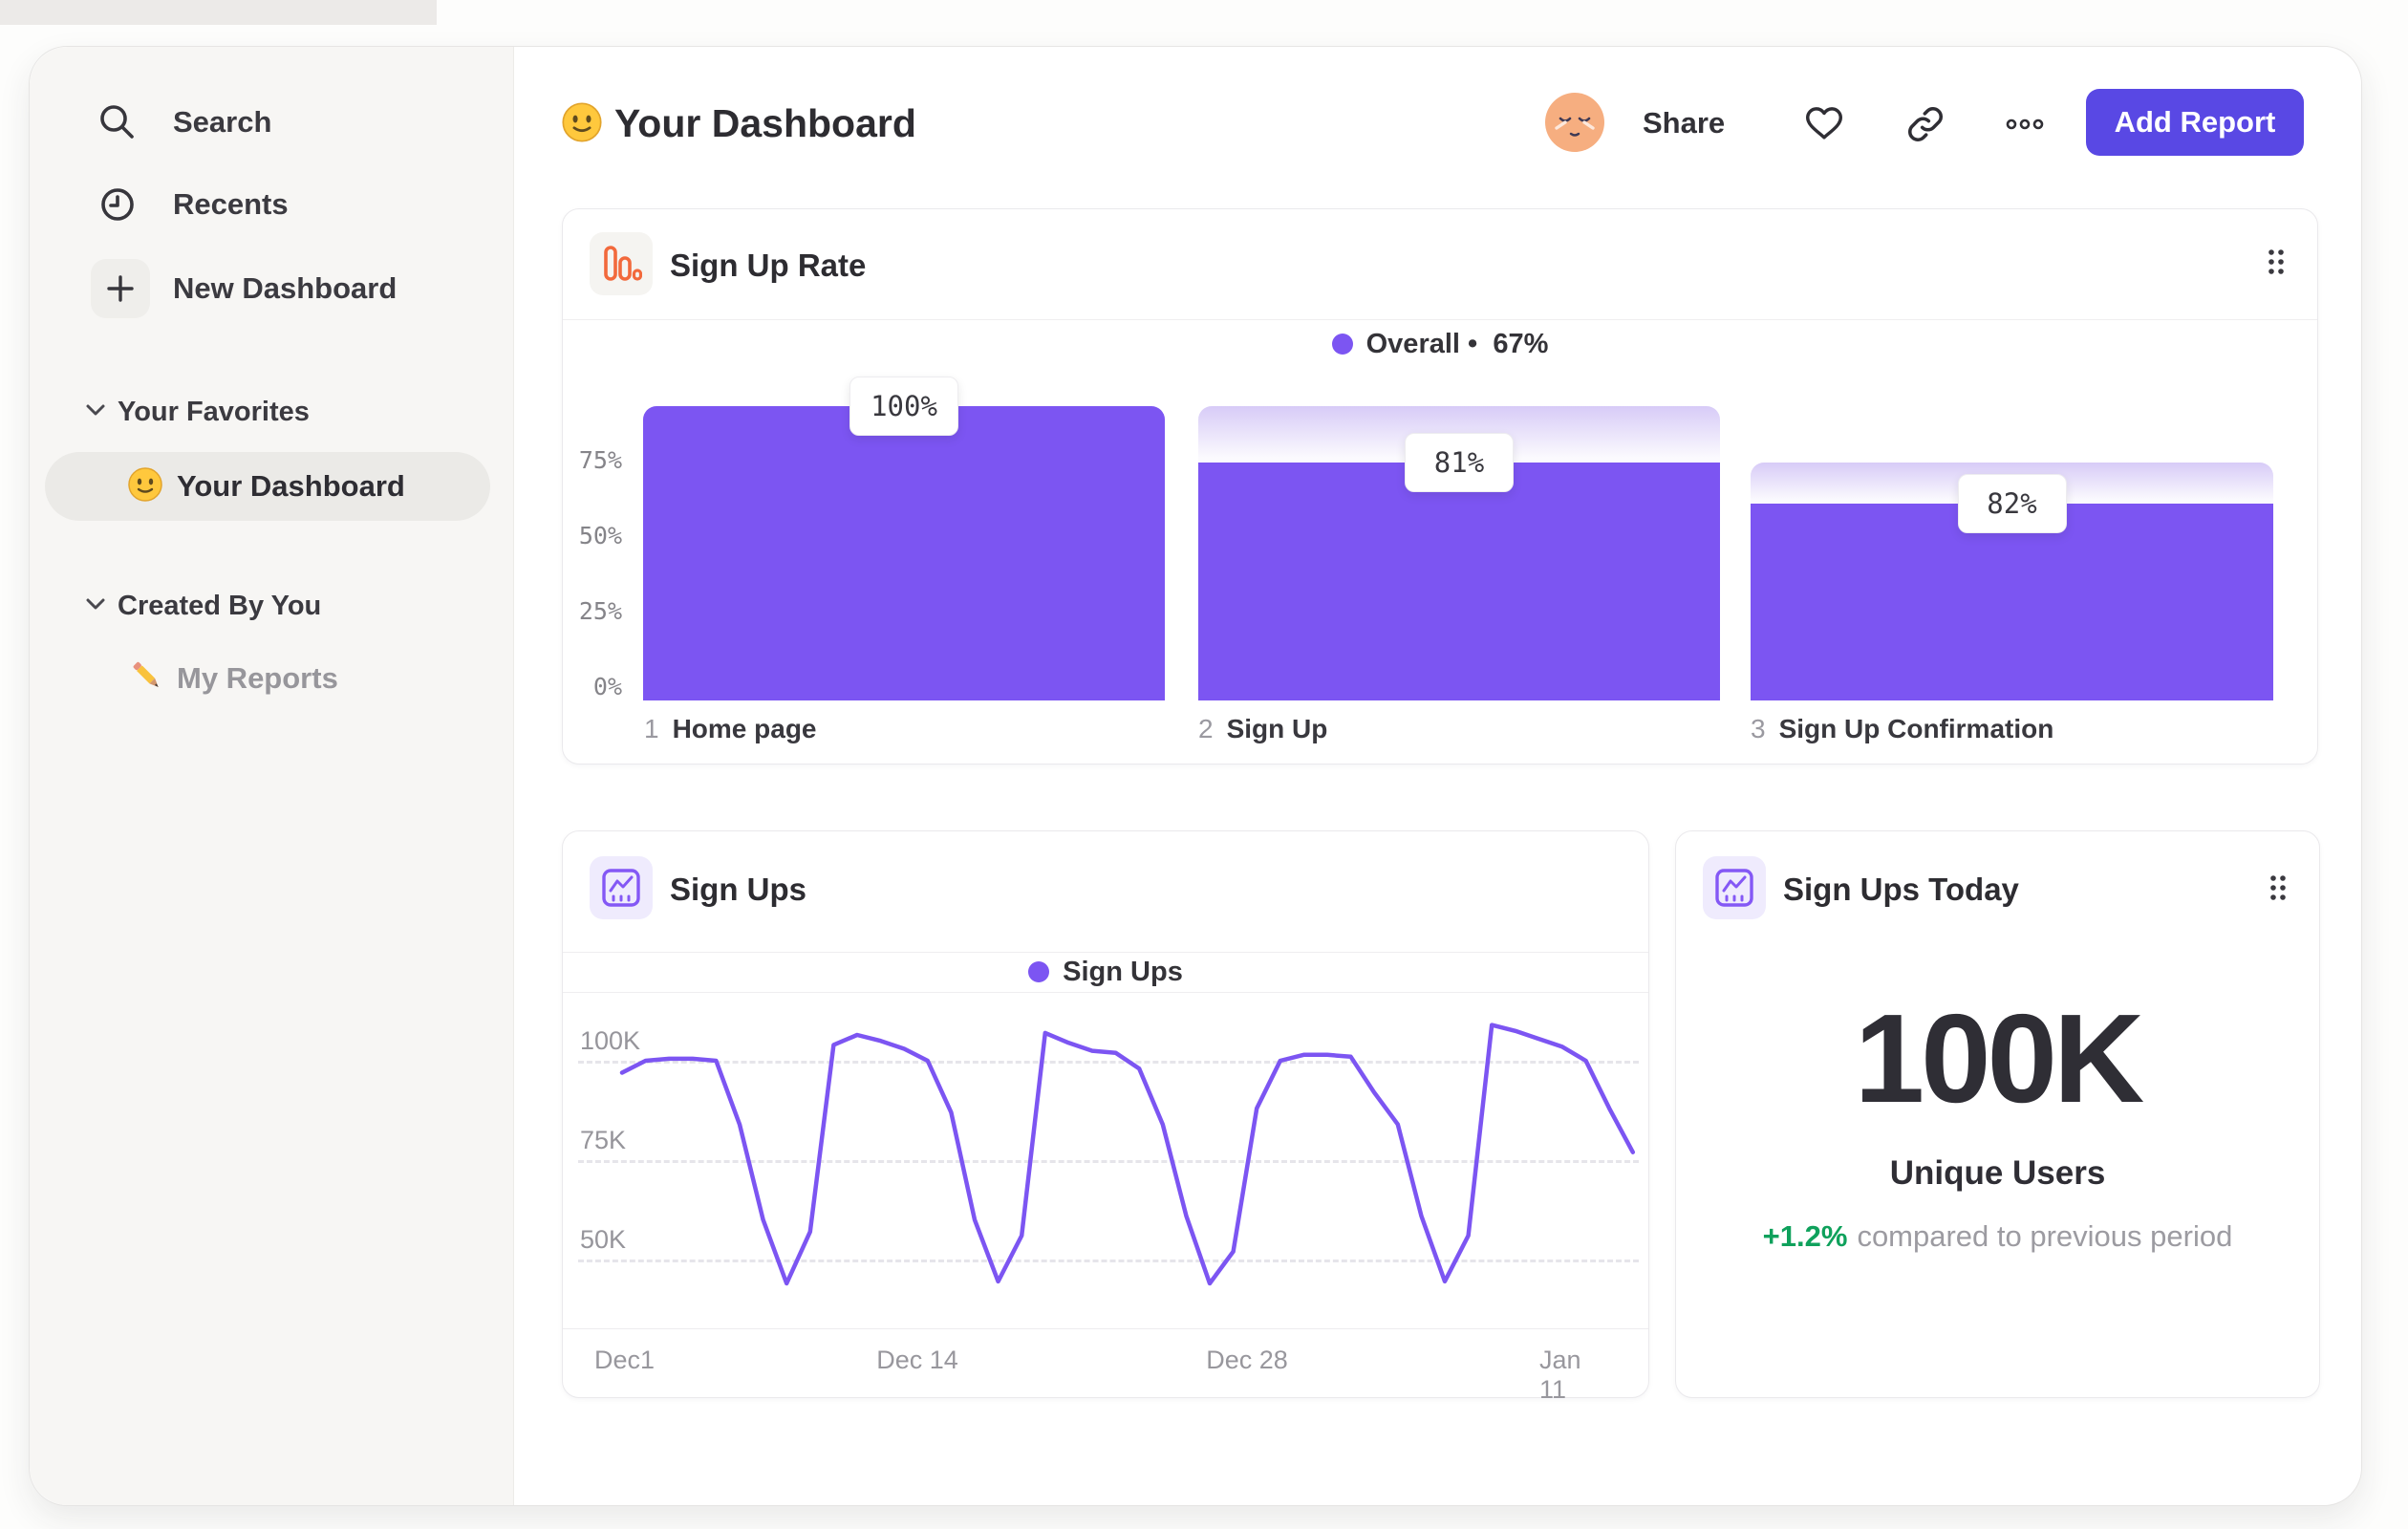 Image resolution: width=2408 pixels, height=1529 pixels. What do you see at coordinates (1805, 1236) in the screenshot?
I see `kpi-delta: +1.2%` at bounding box center [1805, 1236].